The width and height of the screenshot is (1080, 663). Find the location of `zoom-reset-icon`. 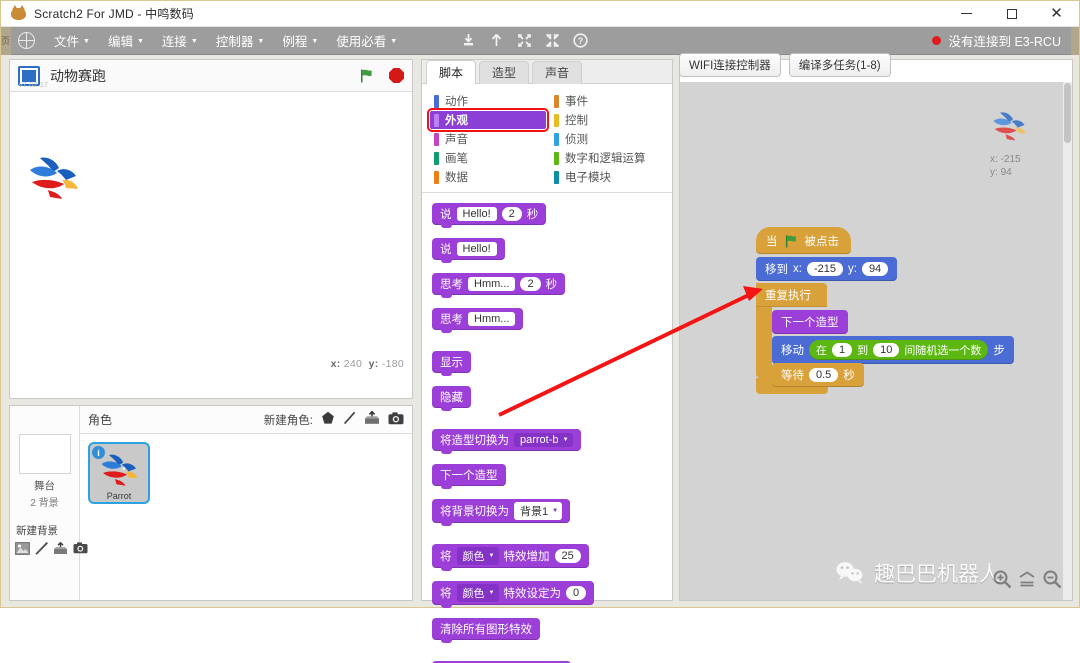

zoom-reset-icon is located at coordinates (1027, 581).